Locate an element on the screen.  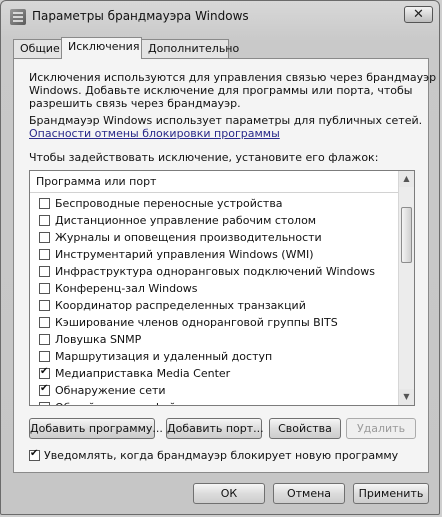
list-item-label: Ловушка SNMP is located at coordinates (98, 339).